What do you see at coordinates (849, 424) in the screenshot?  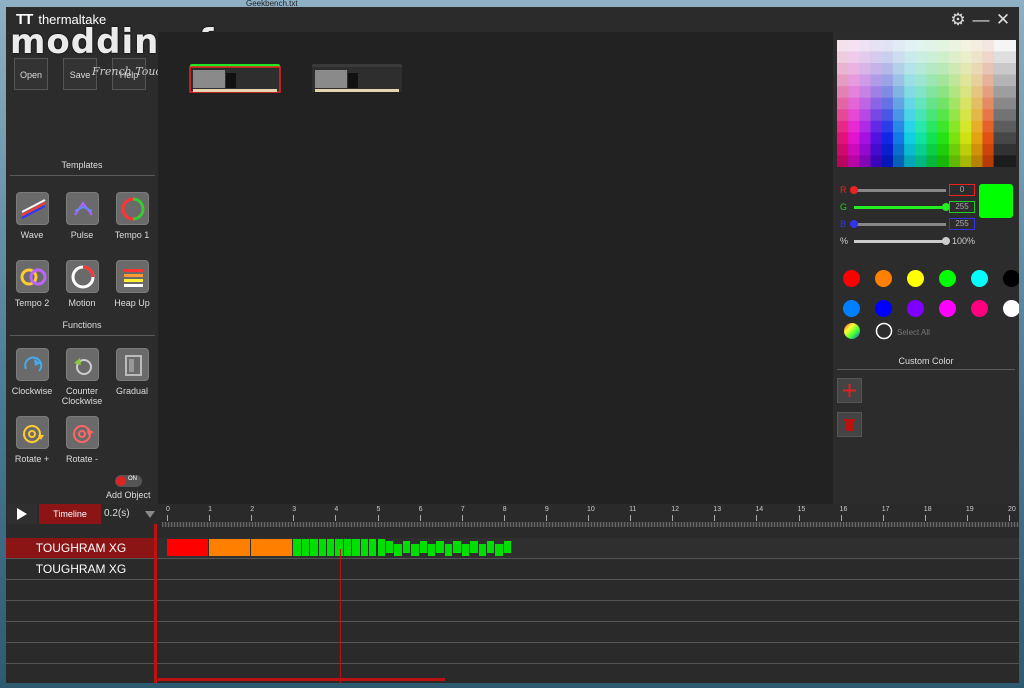 I see `delete-custom-color-button` at bounding box center [849, 424].